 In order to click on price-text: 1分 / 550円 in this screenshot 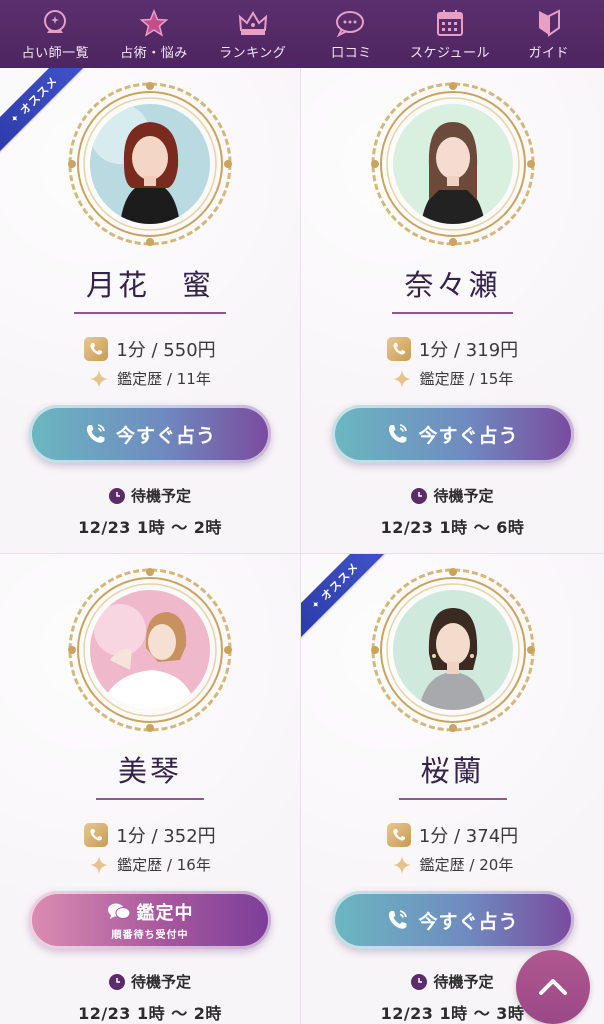, I will do `click(166, 350)`.